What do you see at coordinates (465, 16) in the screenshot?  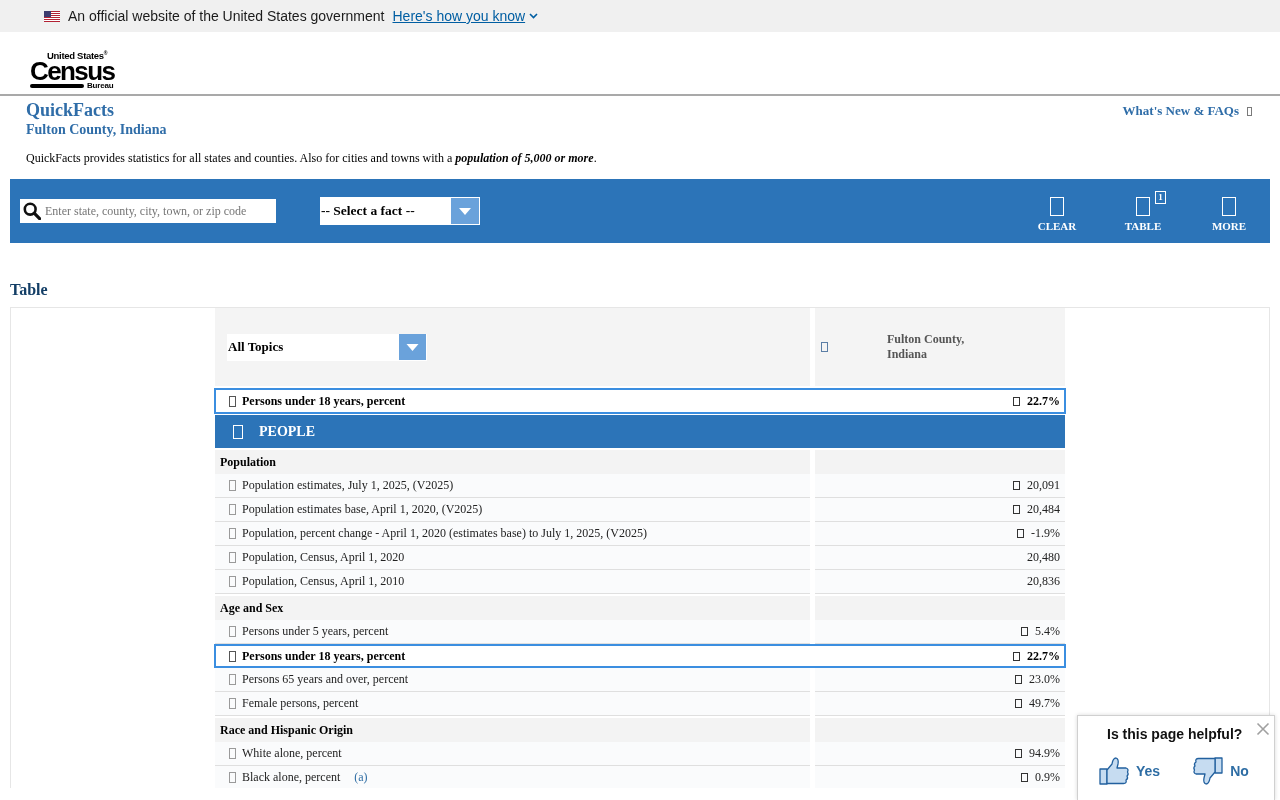 I see `how-you-know-link: Here's how you know` at bounding box center [465, 16].